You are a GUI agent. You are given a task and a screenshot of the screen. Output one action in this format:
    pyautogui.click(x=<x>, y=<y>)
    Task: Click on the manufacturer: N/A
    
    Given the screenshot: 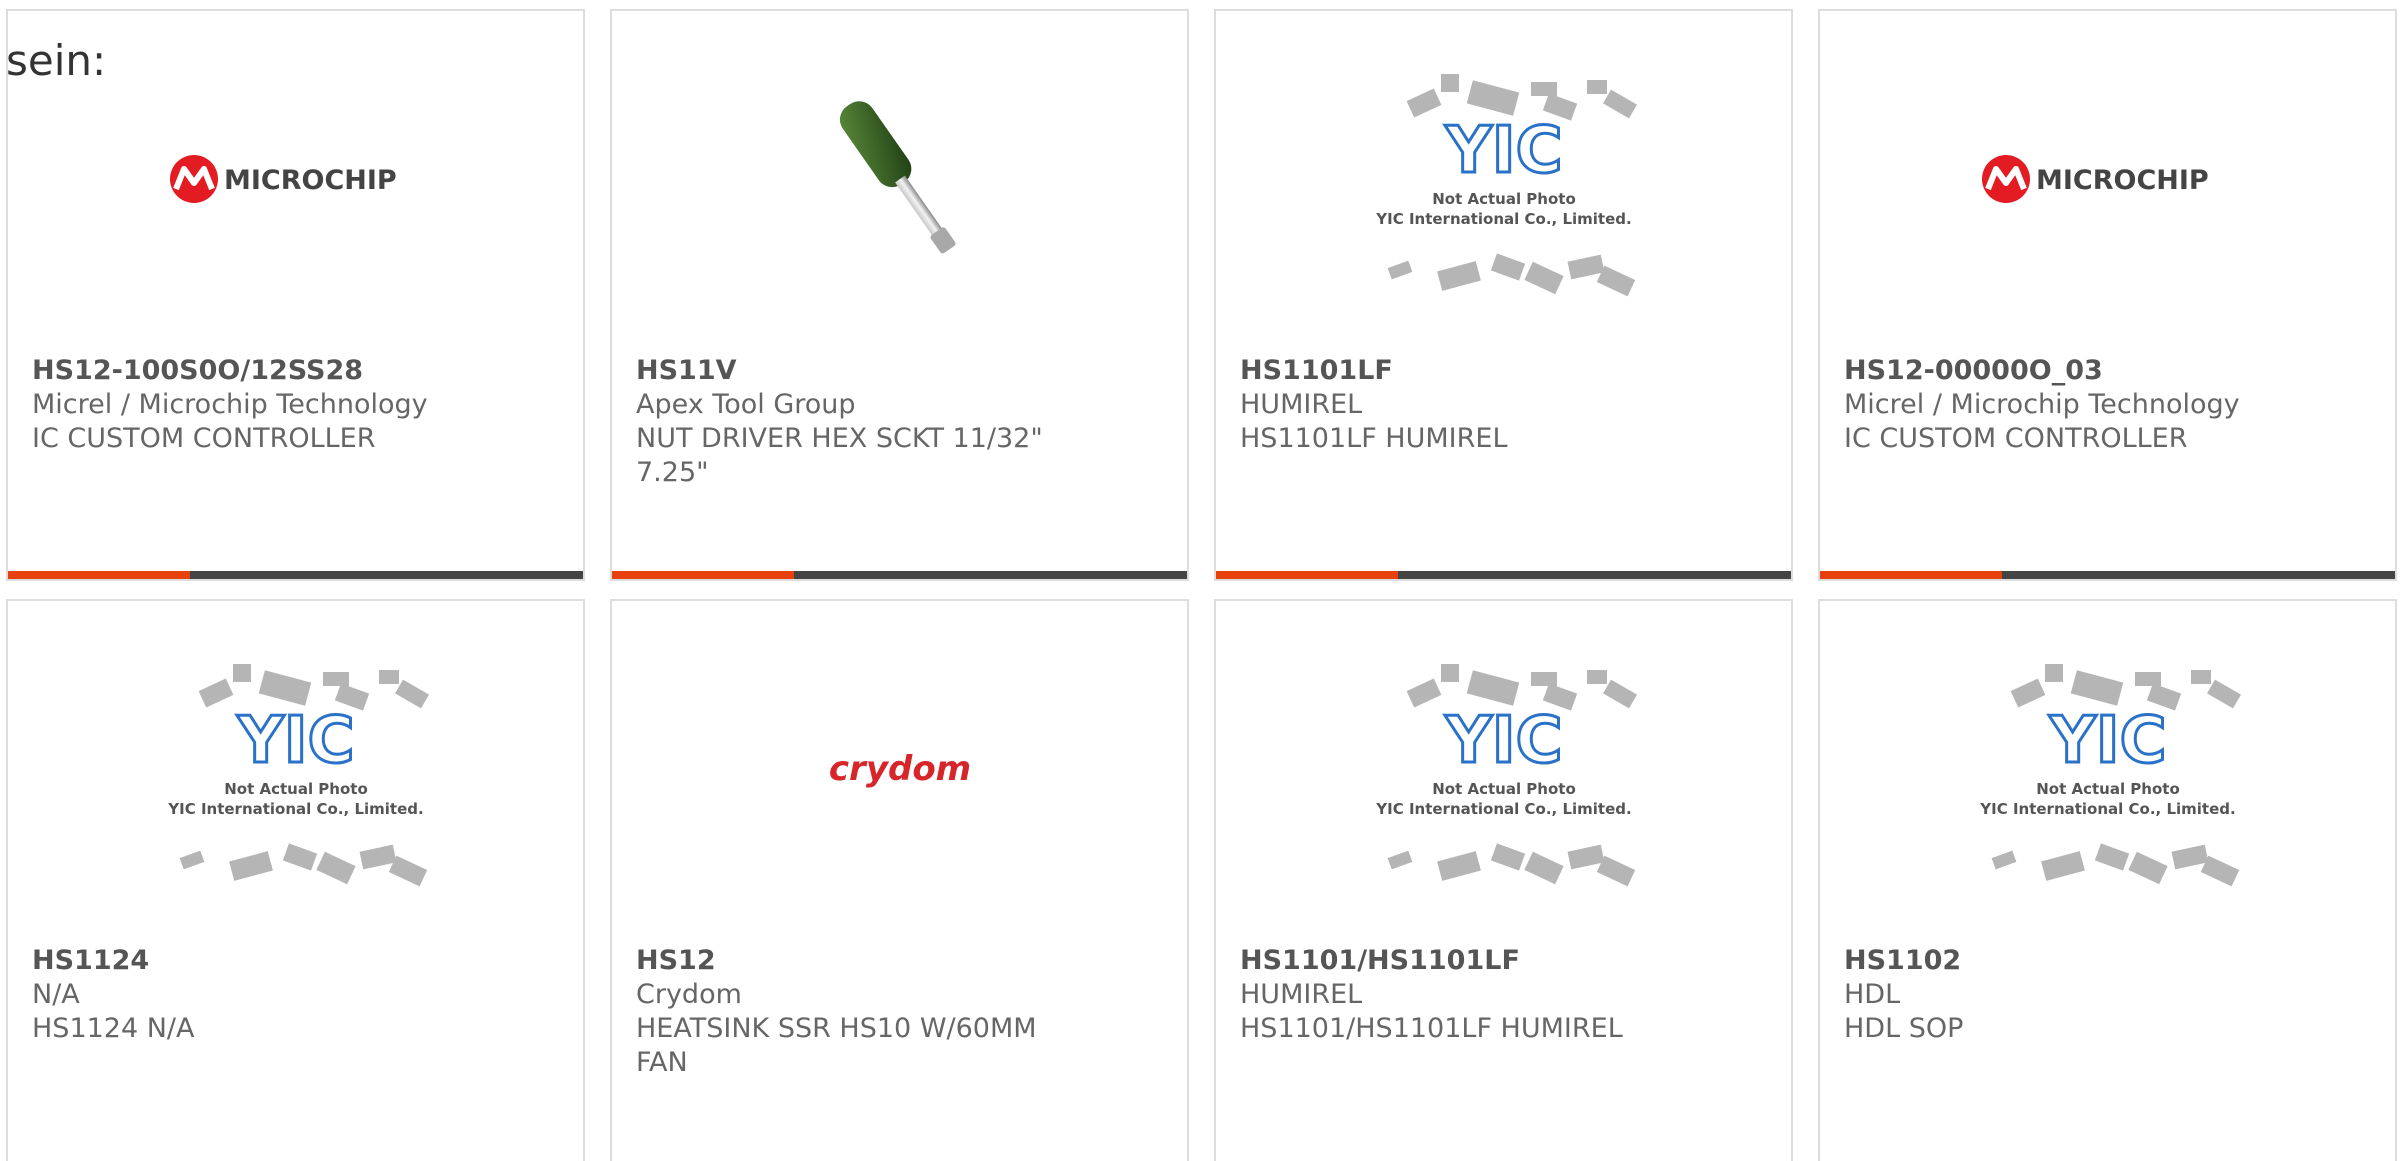 What is the action you would take?
    pyautogui.click(x=56, y=994)
    